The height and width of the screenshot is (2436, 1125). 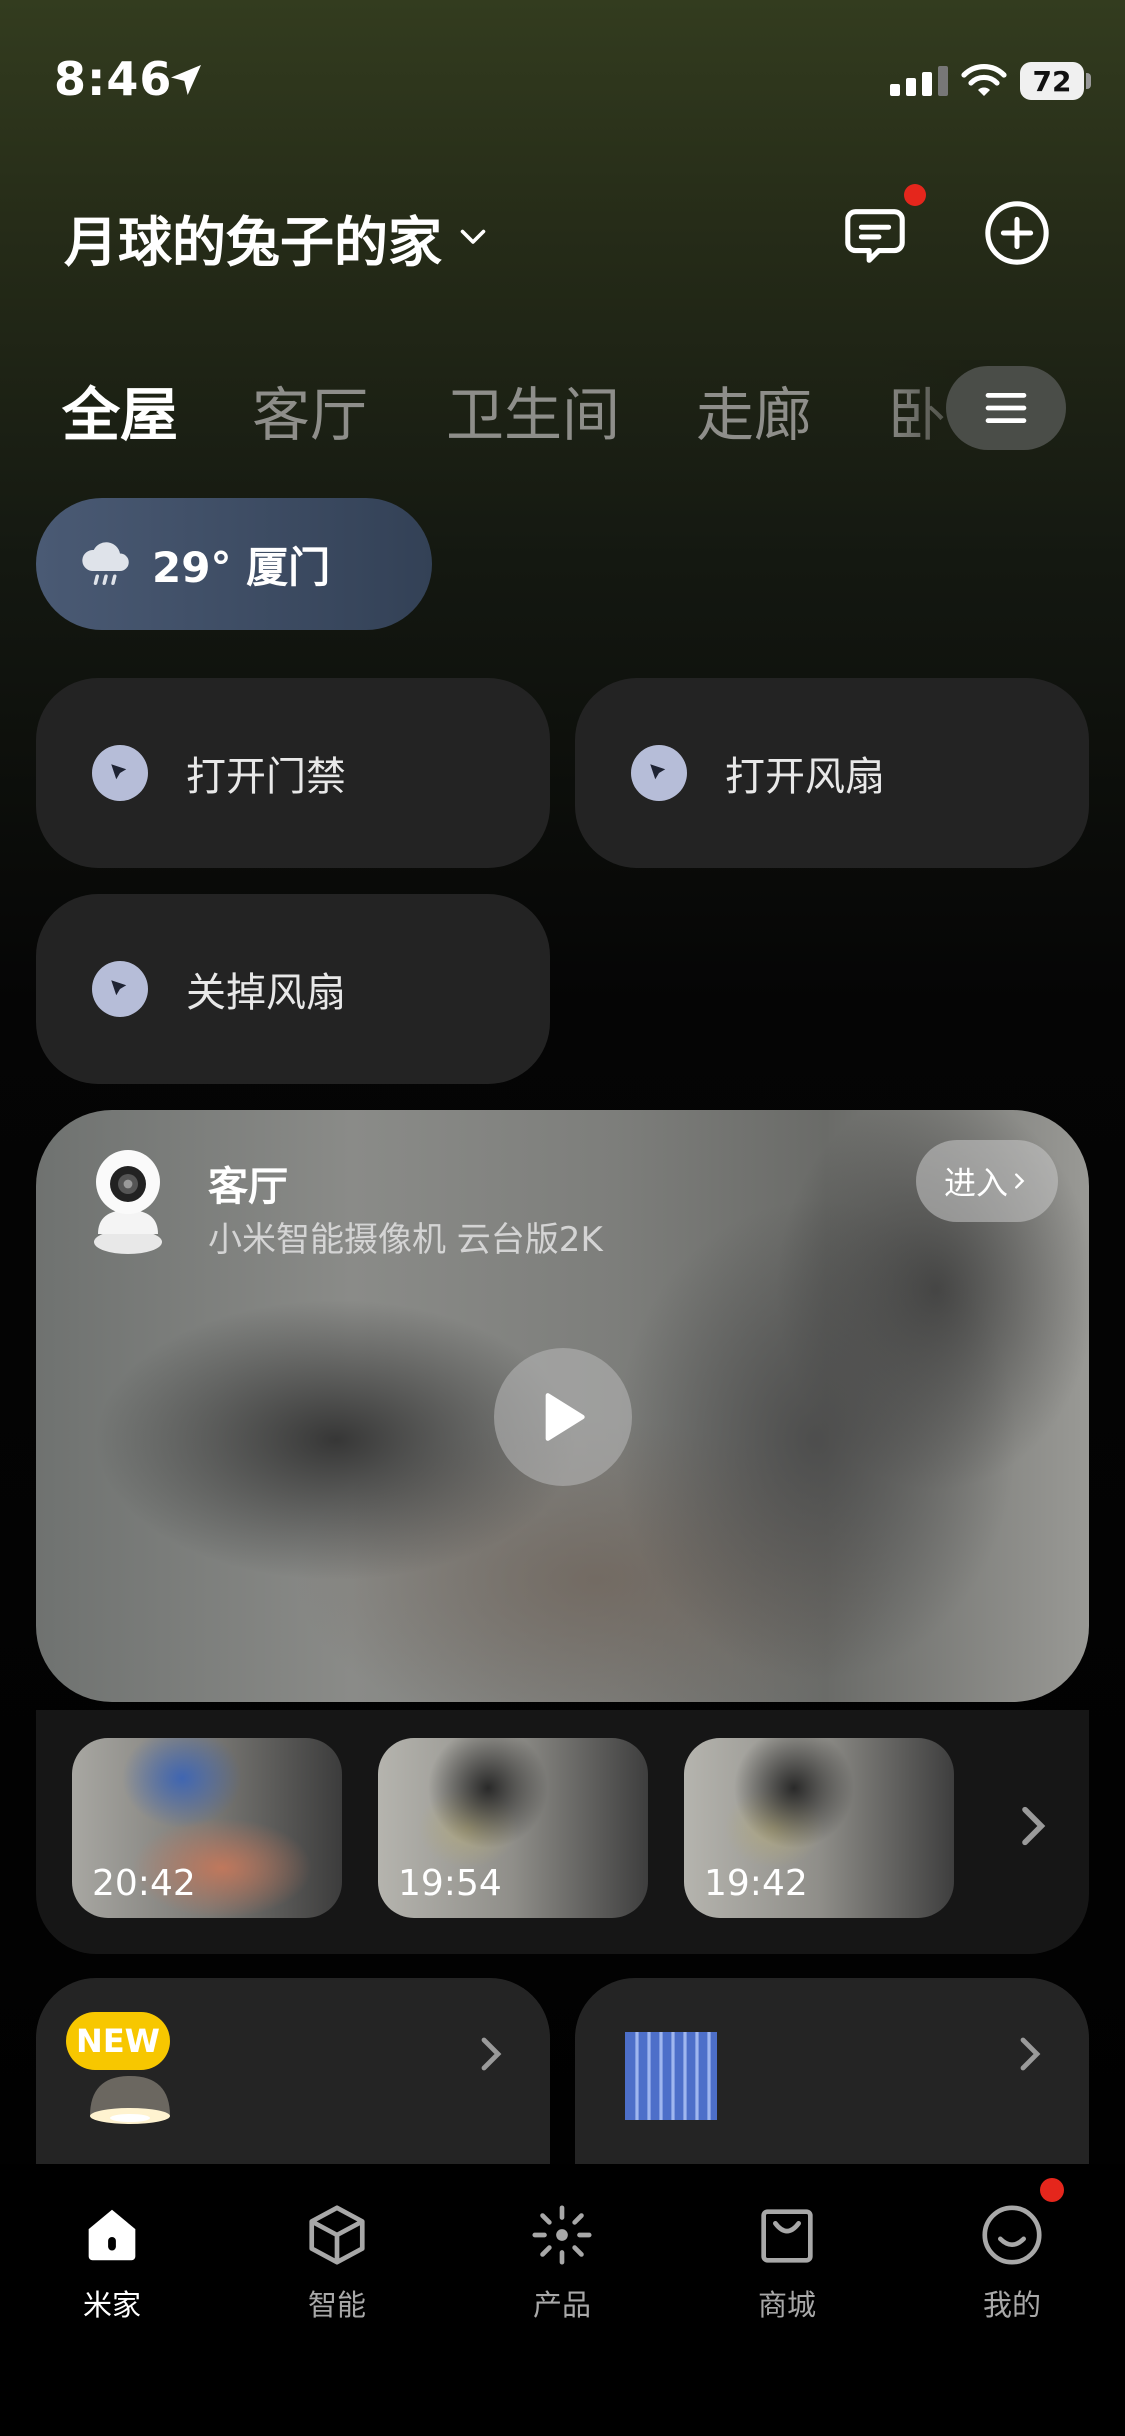 What do you see at coordinates (310, 410) in the screenshot?
I see `tab-living-room: 客厅` at bounding box center [310, 410].